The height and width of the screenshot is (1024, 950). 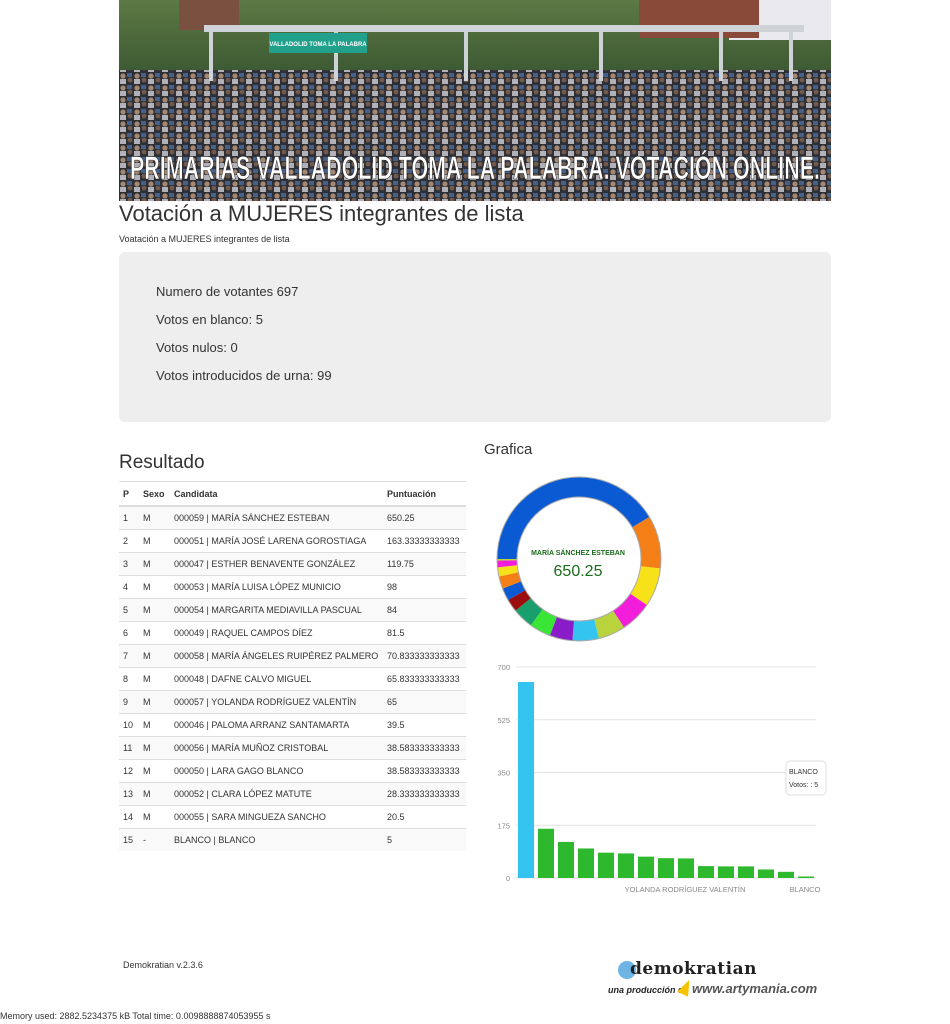 I want to click on logo-text: demokratian, so click(x=693, y=969).